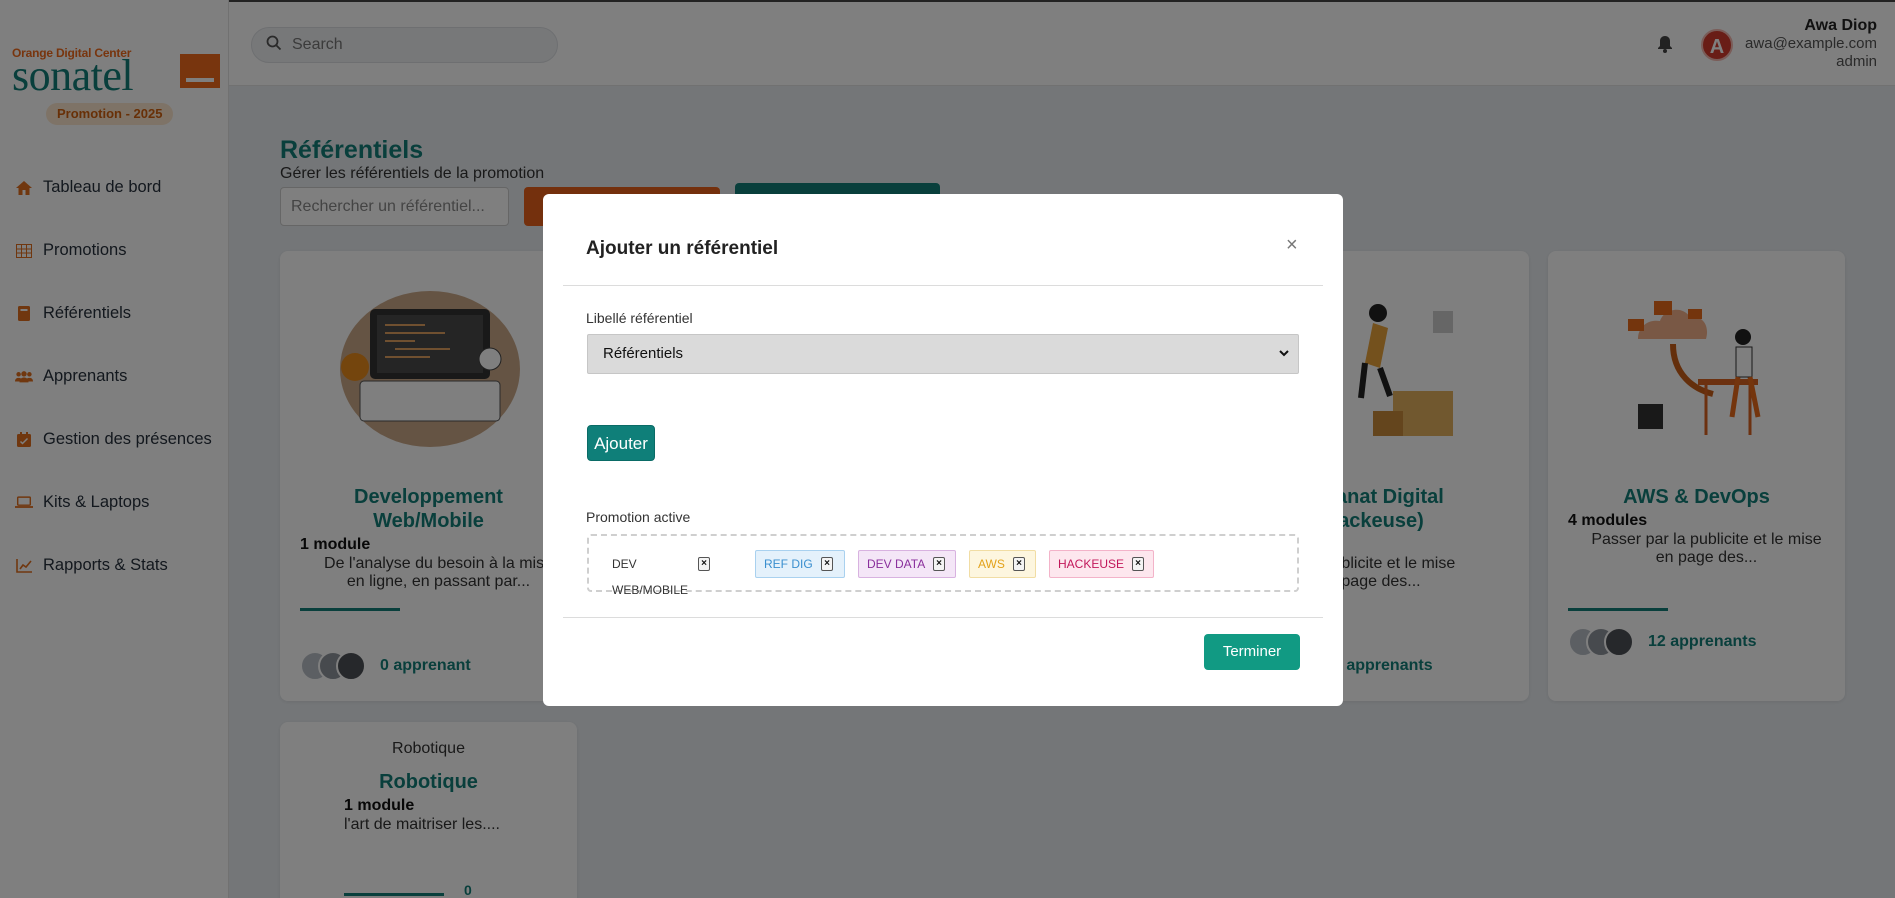 The width and height of the screenshot is (1895, 898). I want to click on tag-label: HACKEUSE, so click(1091, 564).